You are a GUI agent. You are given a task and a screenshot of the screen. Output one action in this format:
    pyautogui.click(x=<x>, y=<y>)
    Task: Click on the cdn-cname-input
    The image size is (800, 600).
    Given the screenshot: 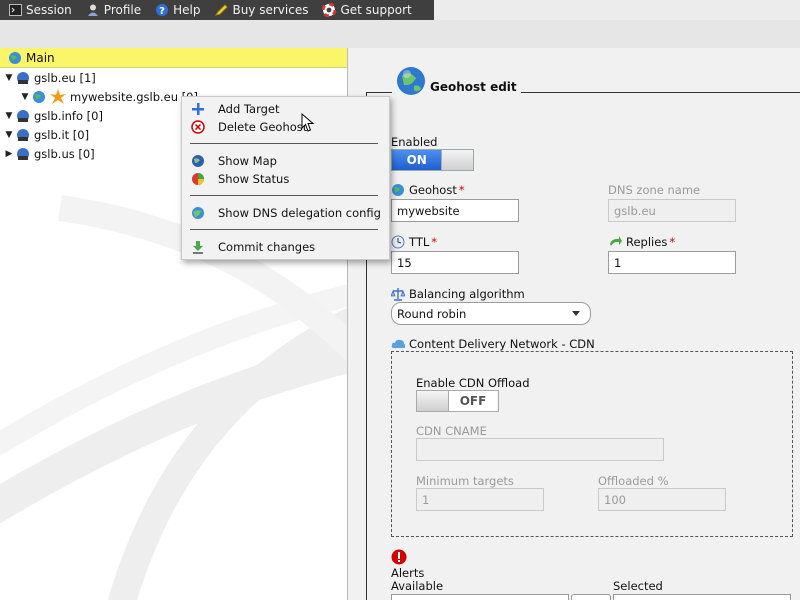 What is the action you would take?
    pyautogui.click(x=540, y=449)
    